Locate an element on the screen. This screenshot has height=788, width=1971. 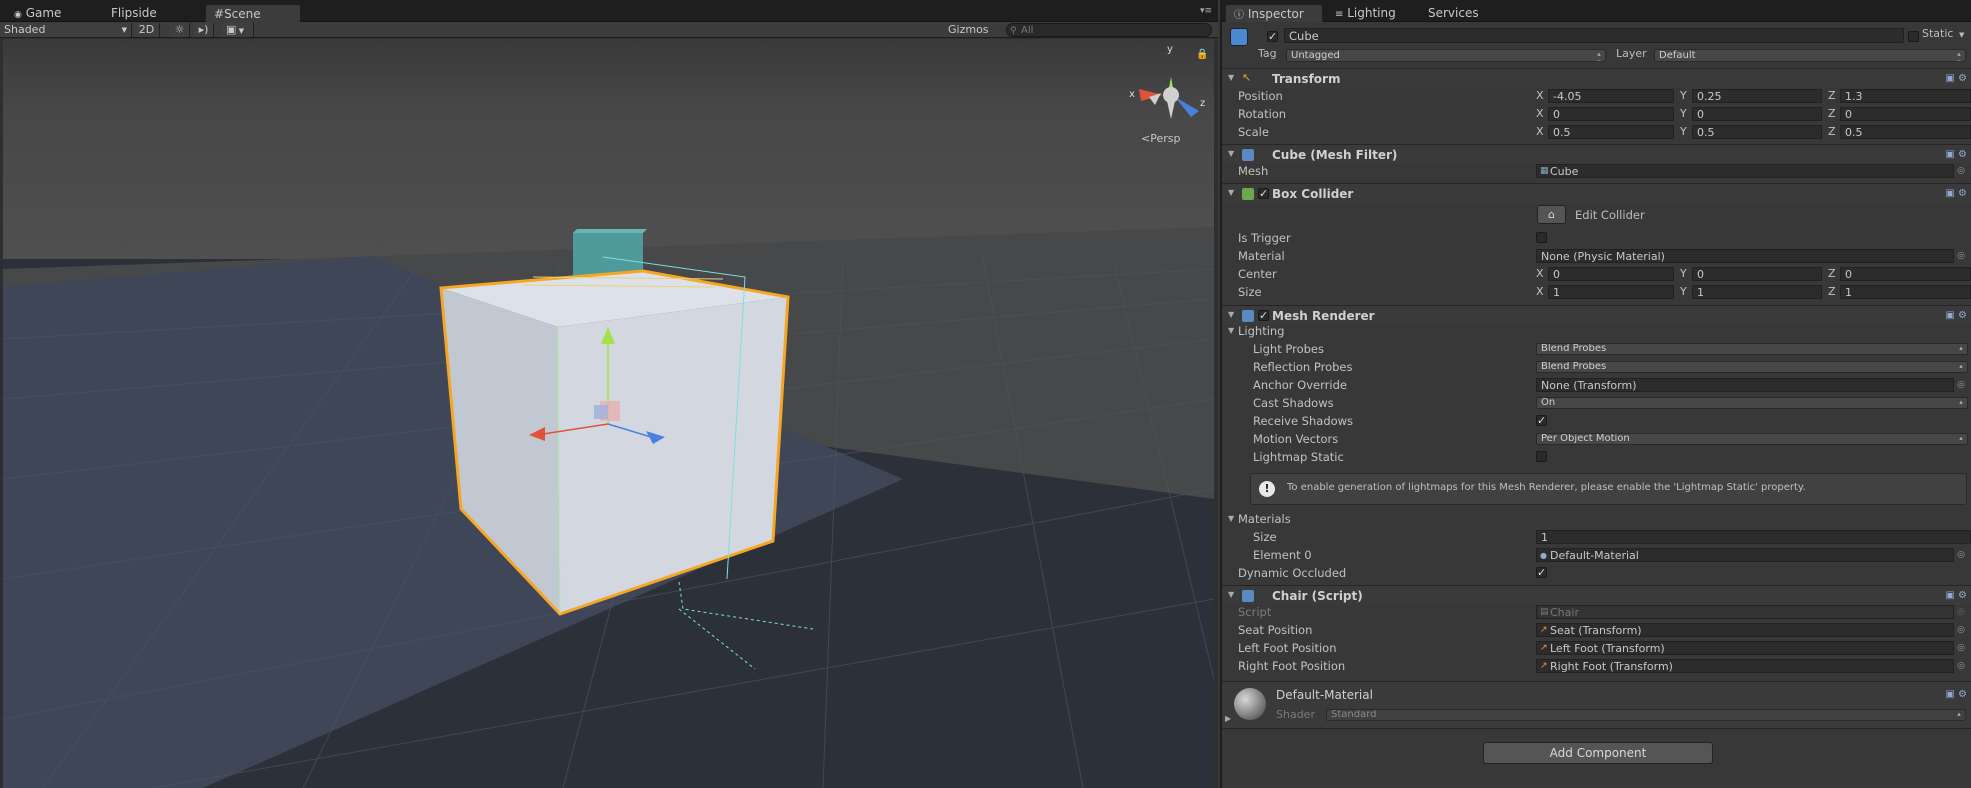
receive-shadows-checkbox: ✓ is located at coordinates (1541, 420).